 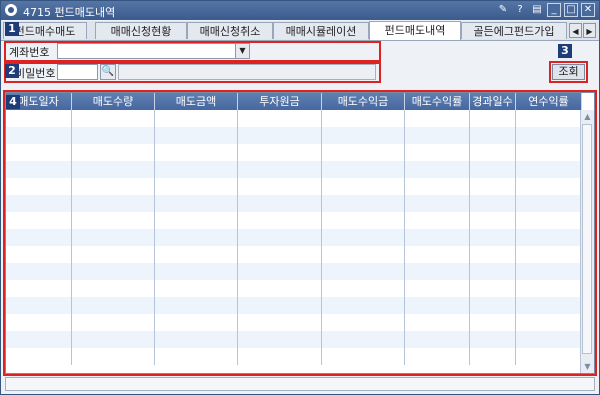 I want to click on query-button: 조회, so click(x=568, y=72).